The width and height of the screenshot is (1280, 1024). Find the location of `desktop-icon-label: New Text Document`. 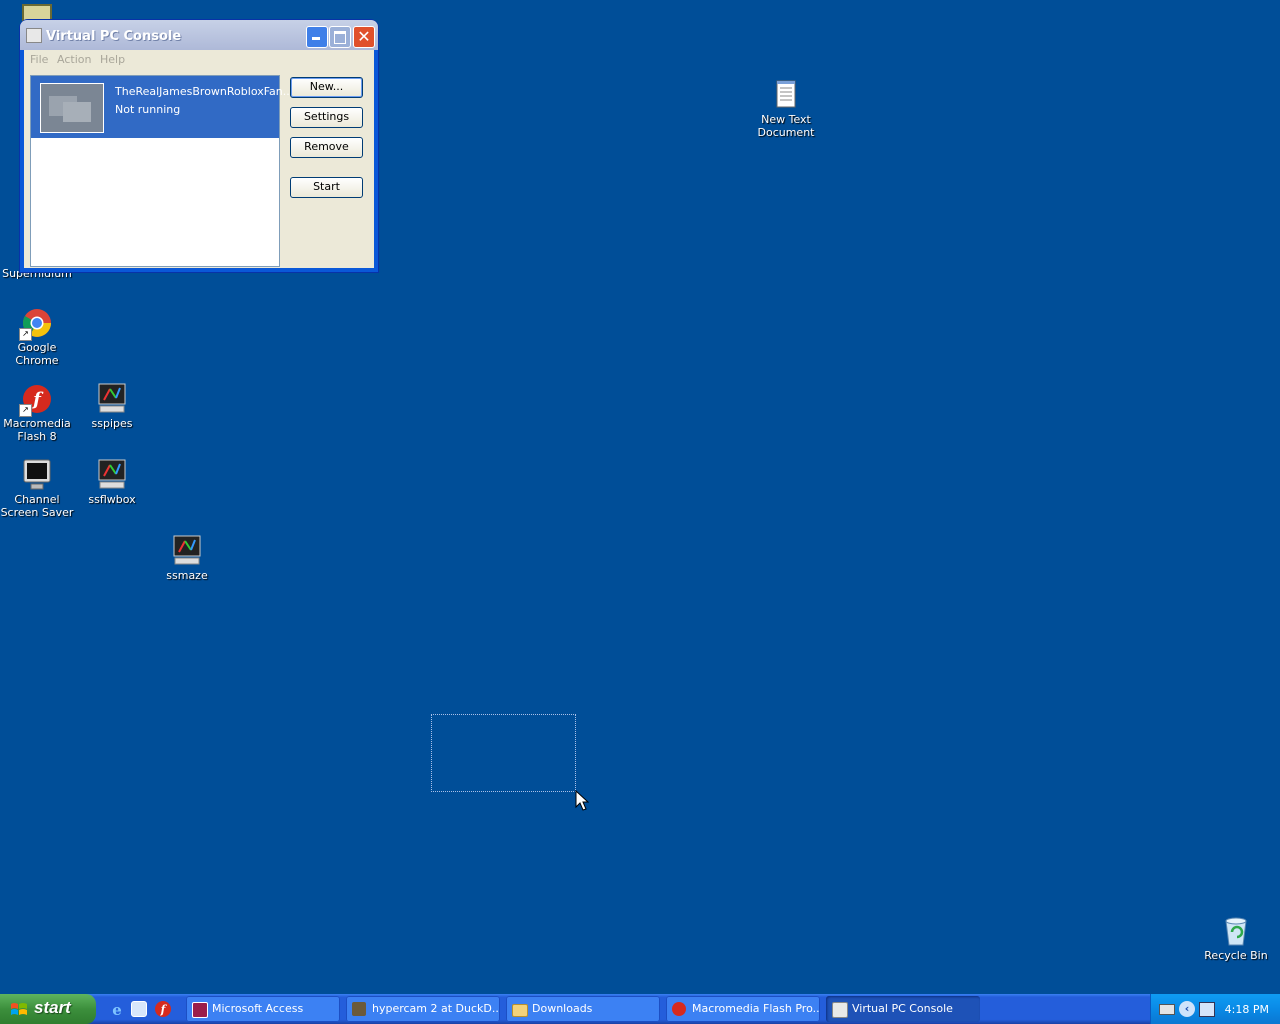

desktop-icon-label: New Text Document is located at coordinates (786, 126).